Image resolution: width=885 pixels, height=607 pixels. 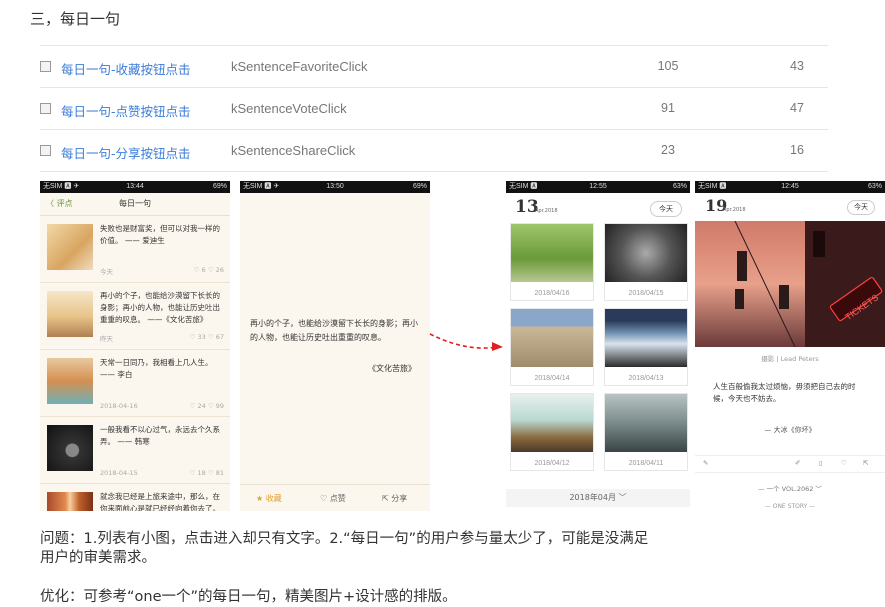 I want to click on grid-card: 2018/04/13, so click(x=646, y=347).